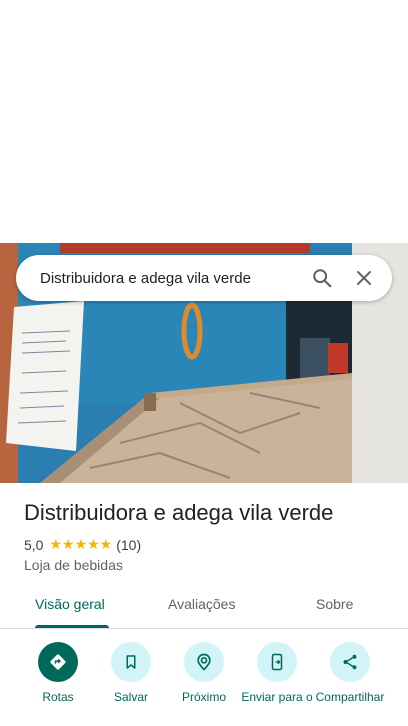 The height and width of the screenshot is (726, 408). I want to click on send-to-phone-icon, so click(277, 662).